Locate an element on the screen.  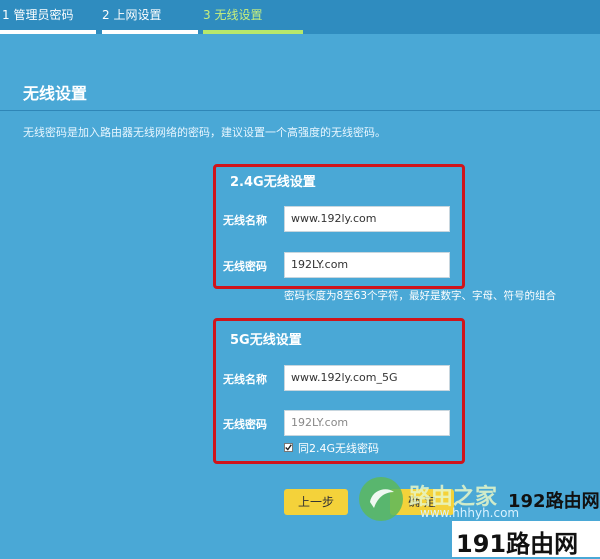
checkmark-icon is located at coordinates (288, 447).